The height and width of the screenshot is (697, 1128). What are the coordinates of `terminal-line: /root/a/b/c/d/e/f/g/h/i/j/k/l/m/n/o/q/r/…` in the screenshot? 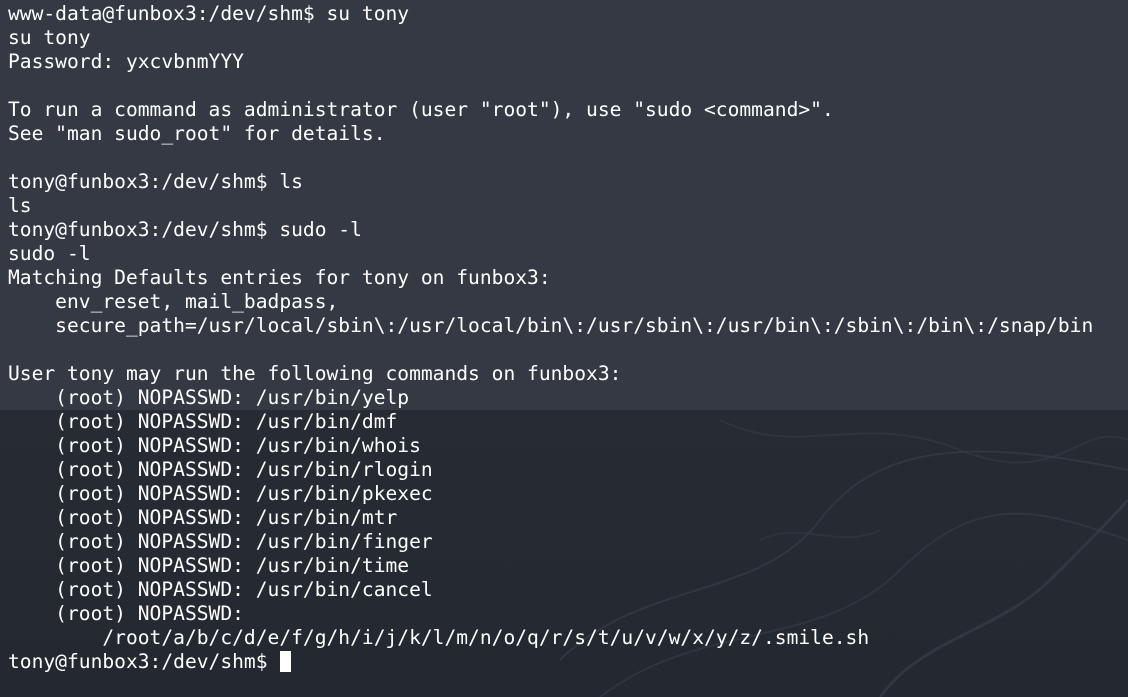 It's located at (439, 637).